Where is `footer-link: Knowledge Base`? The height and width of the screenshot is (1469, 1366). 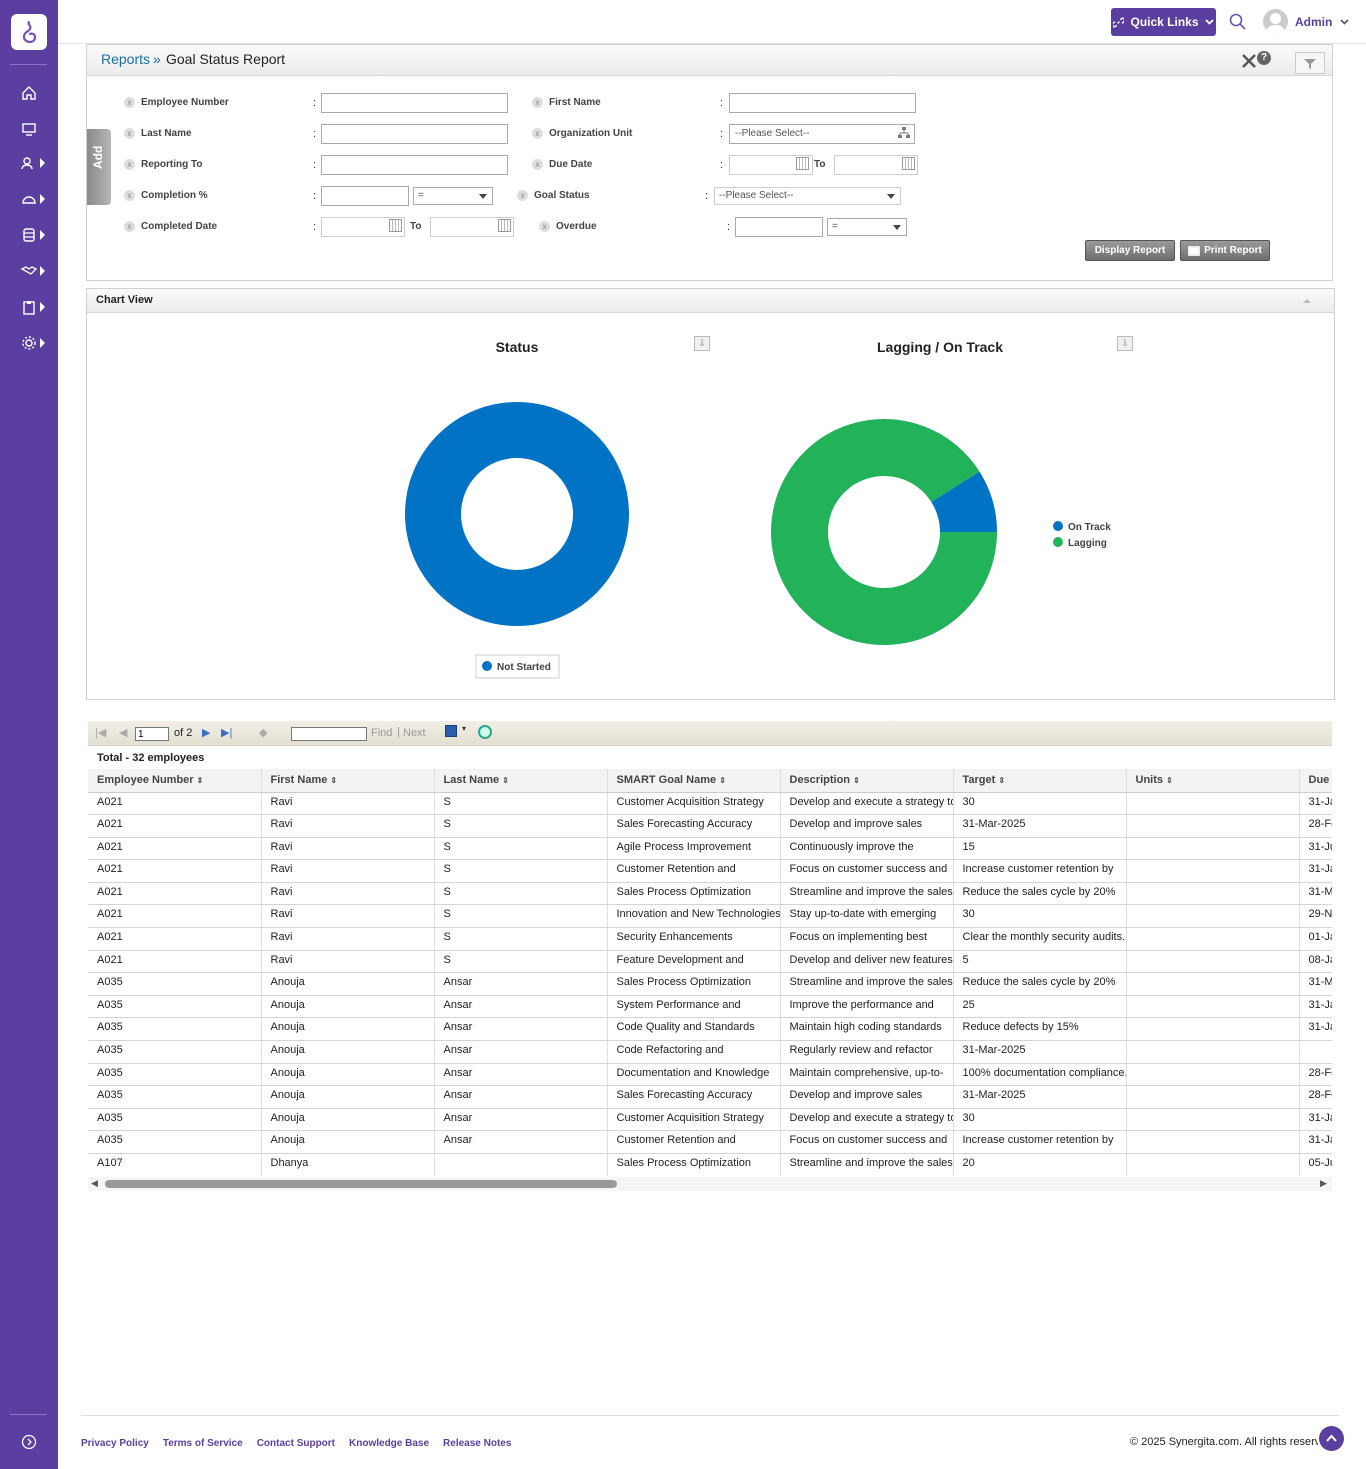
footer-link: Knowledge Base is located at coordinates (389, 1443).